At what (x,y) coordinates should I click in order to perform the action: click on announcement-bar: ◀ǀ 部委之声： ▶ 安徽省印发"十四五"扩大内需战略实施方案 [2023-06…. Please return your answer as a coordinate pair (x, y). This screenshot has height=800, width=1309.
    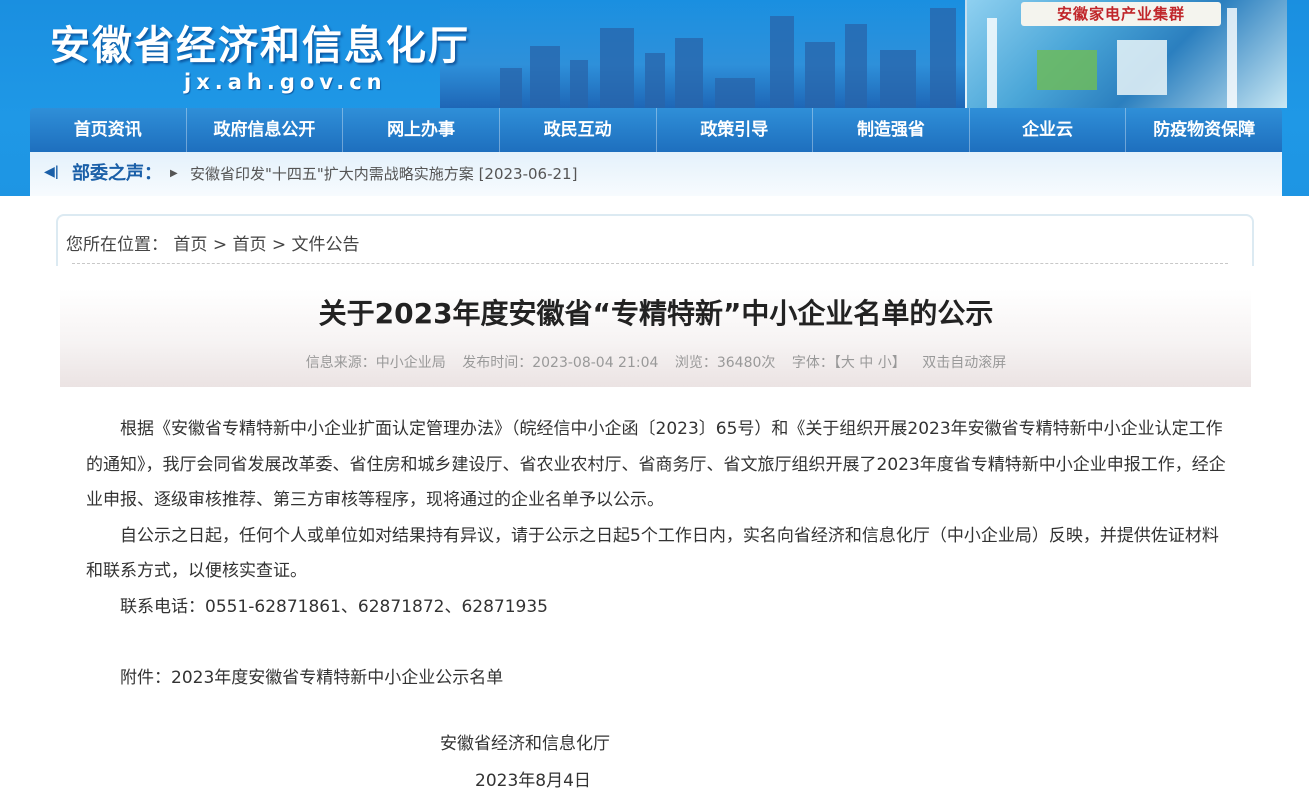
    Looking at the image, I should click on (656, 174).